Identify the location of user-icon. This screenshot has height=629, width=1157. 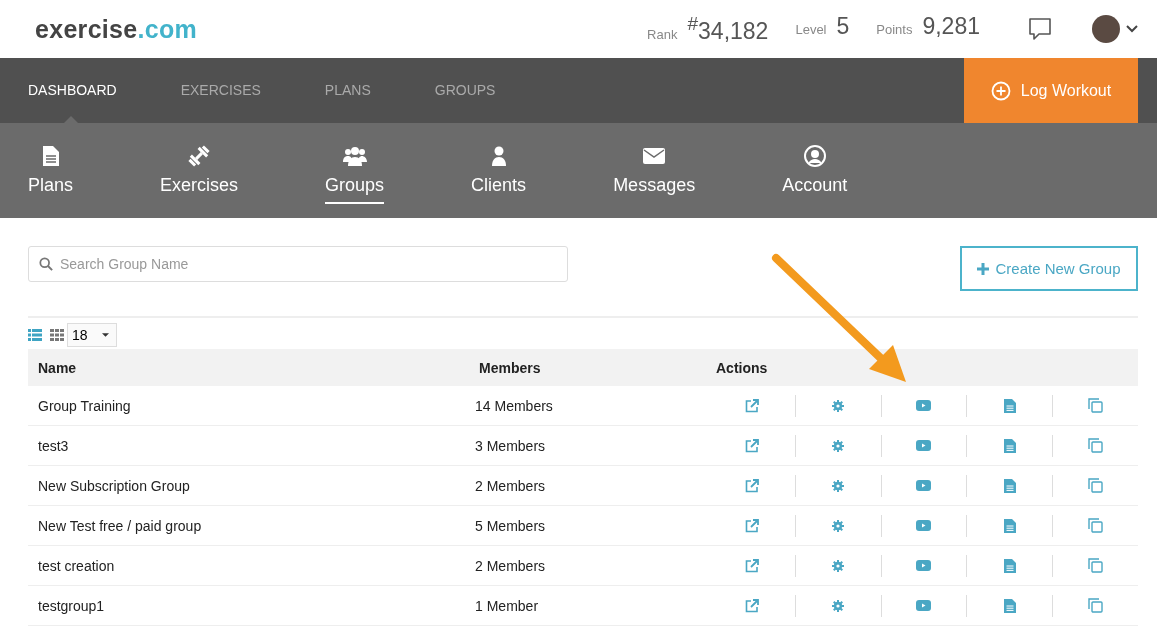
(498, 156).